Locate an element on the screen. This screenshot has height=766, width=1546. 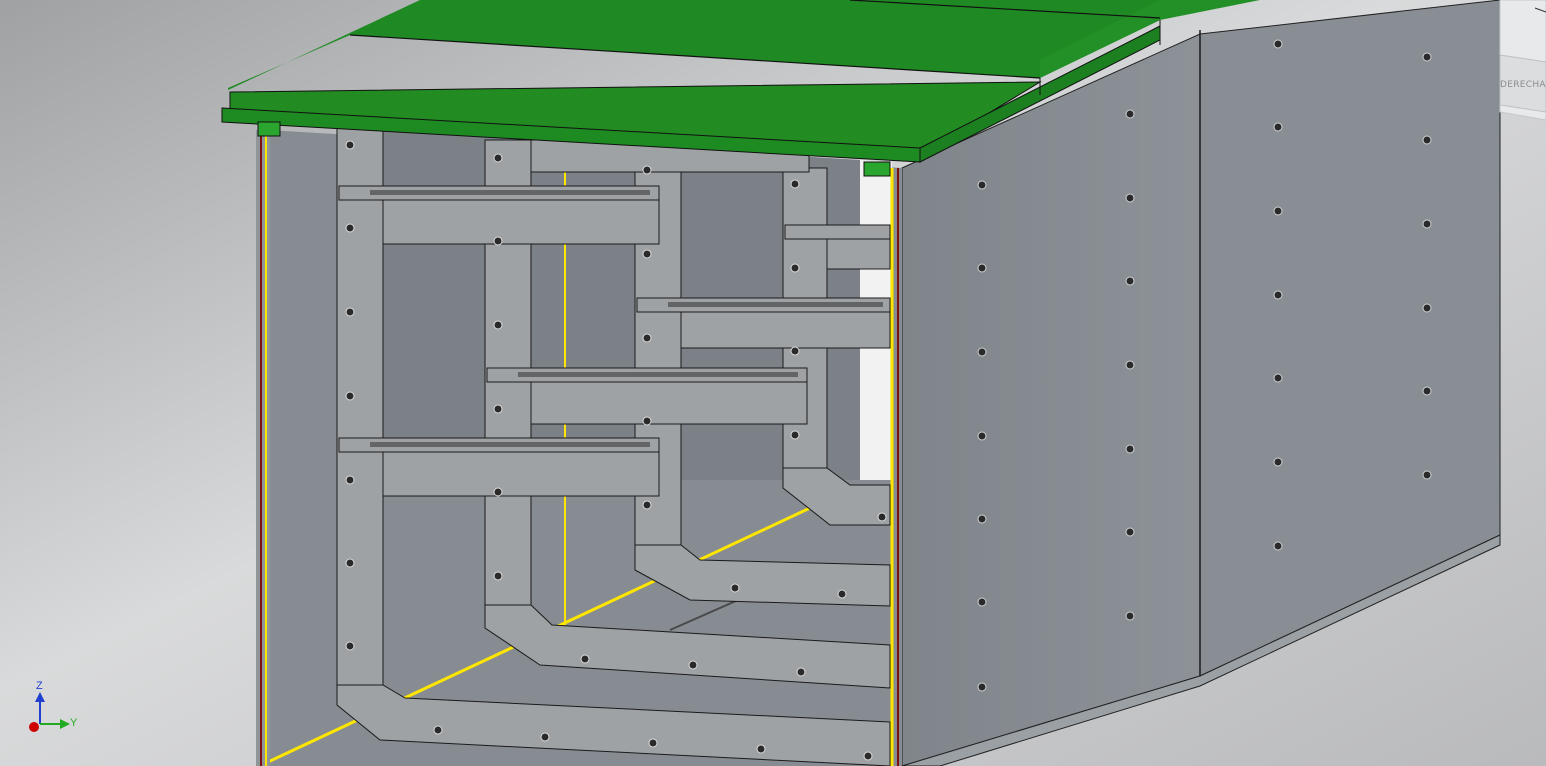
left-wall-edge is located at coordinates (263, 448).